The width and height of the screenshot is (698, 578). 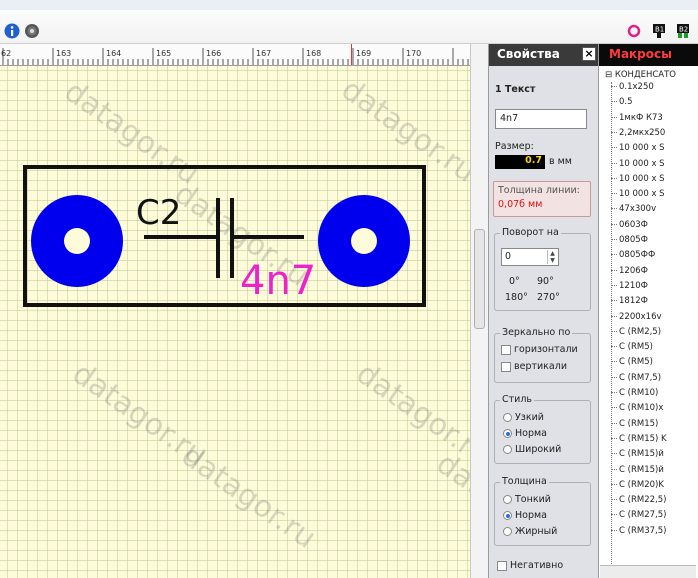 I want to click on mirror-h-label: горизонтали, so click(x=546, y=349).